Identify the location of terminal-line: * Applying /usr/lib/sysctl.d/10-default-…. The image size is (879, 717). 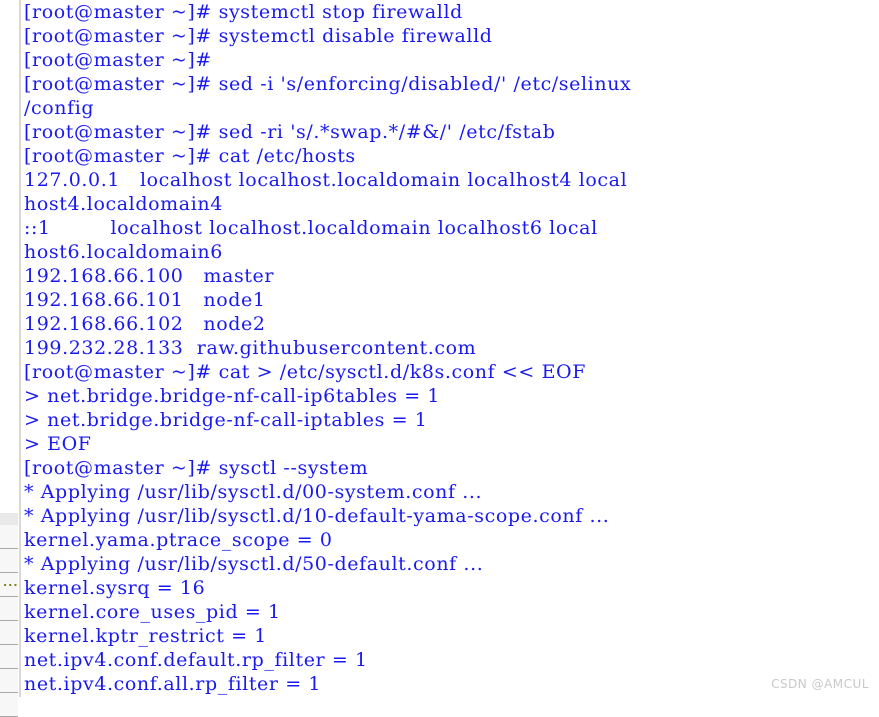
(317, 516).